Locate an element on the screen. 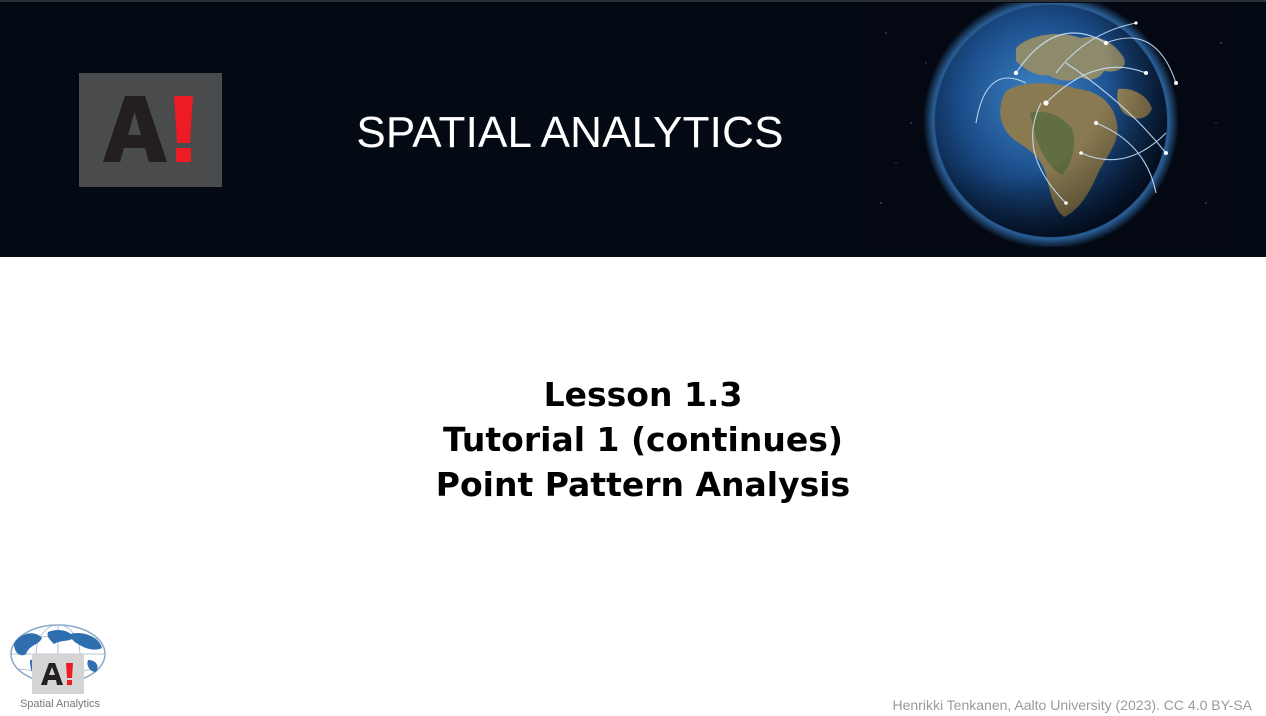  tutorial-title: Tutorial 1 (continues) is located at coordinates (643, 439).